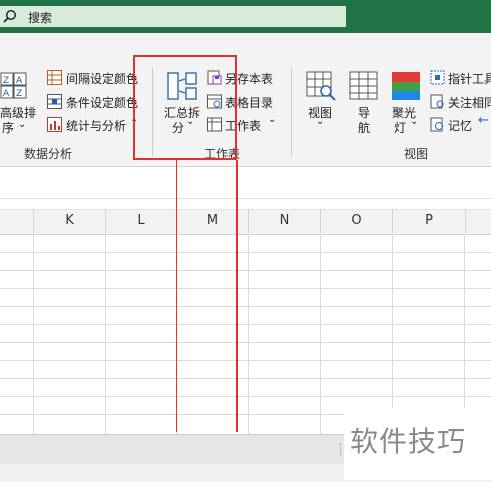  What do you see at coordinates (10, 17) in the screenshot?
I see `search-icon` at bounding box center [10, 17].